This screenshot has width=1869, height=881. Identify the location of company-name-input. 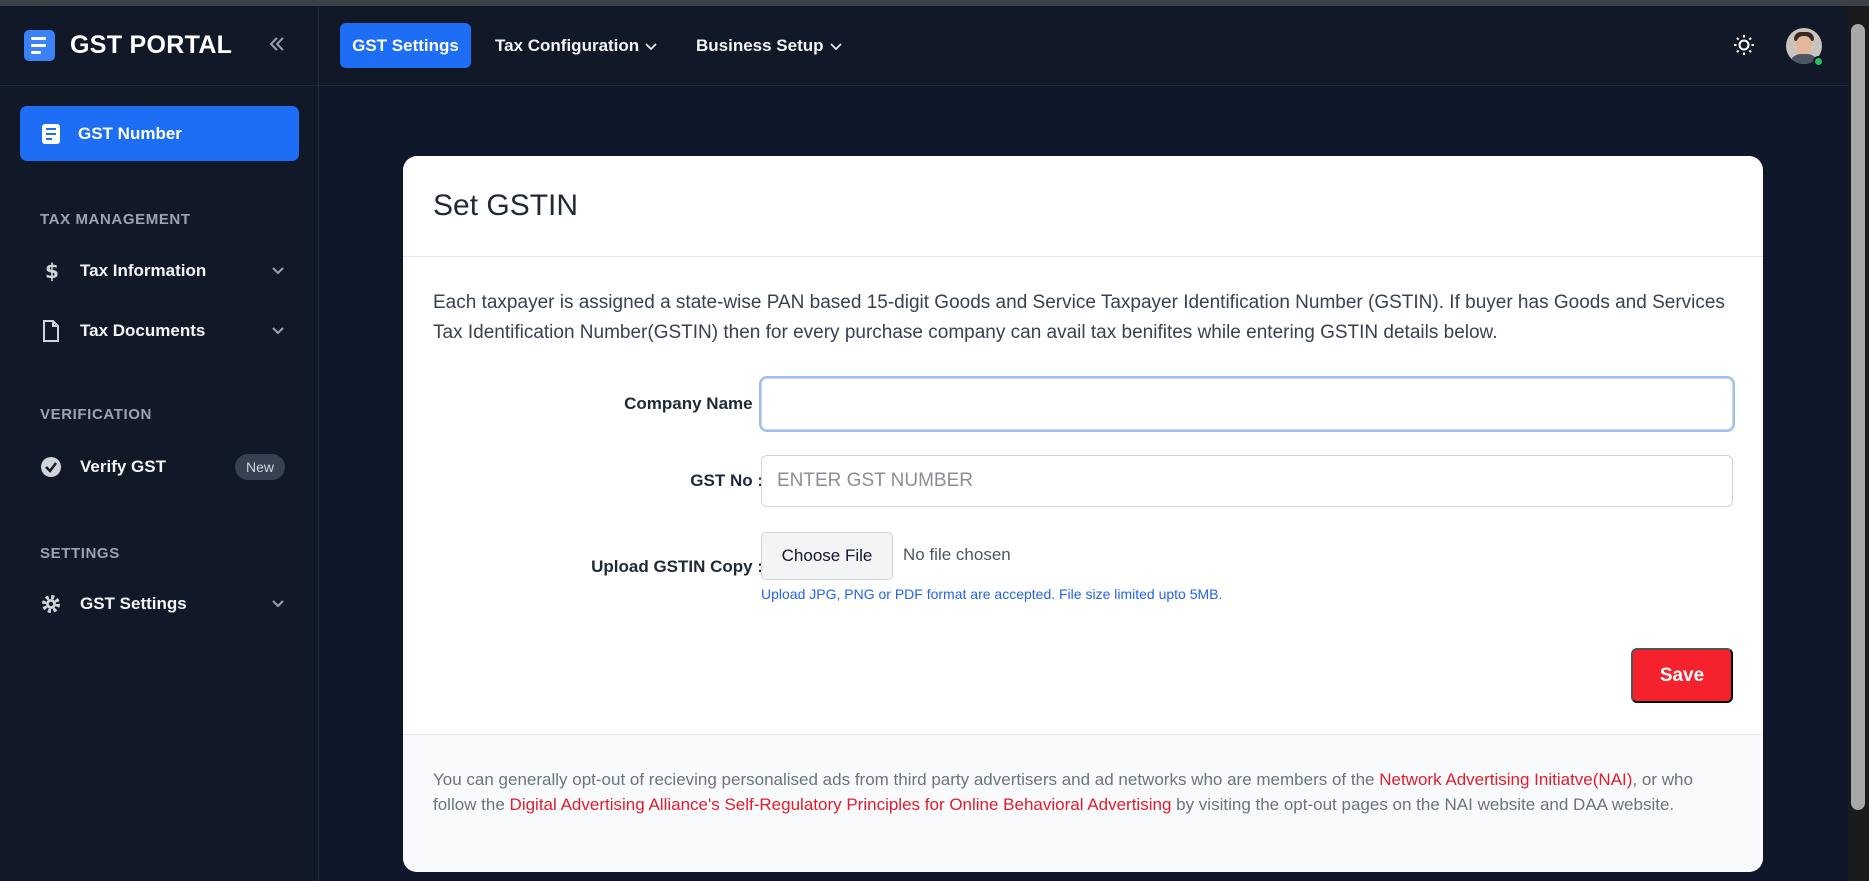
(1247, 404).